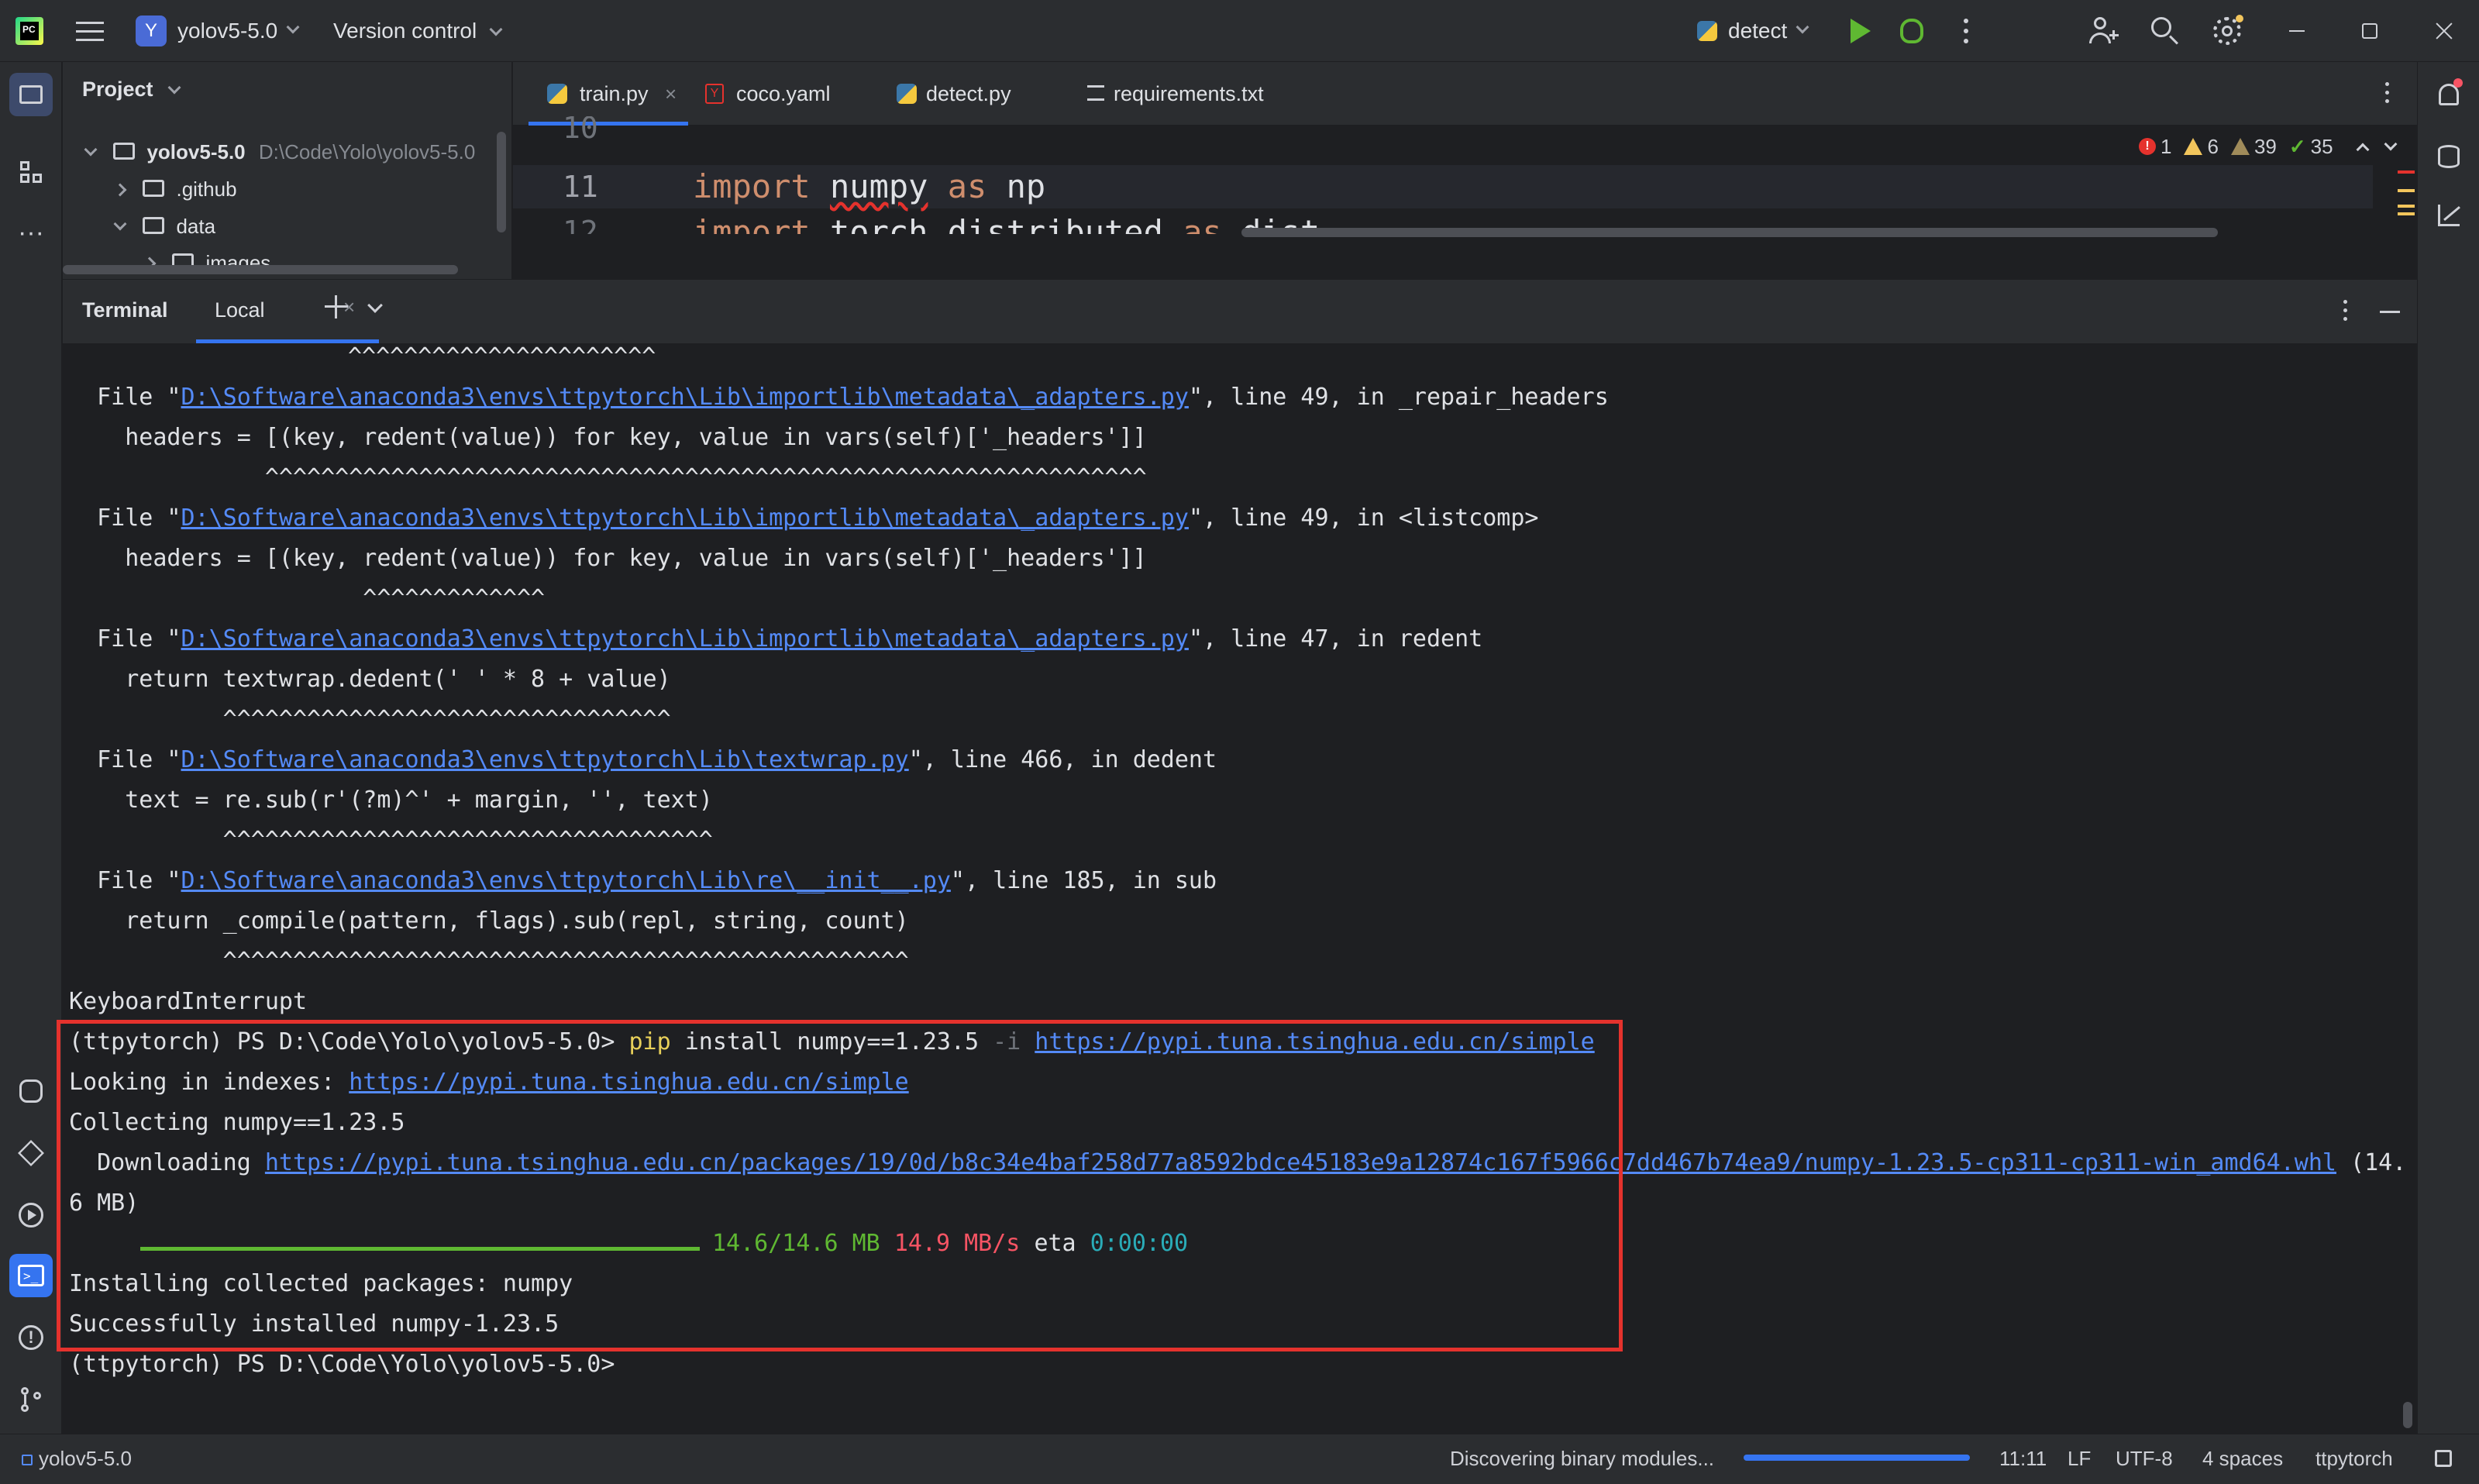 The height and width of the screenshot is (1484, 2479). What do you see at coordinates (2242, 1458) in the screenshot?
I see `indent-setting: 4 spaces` at bounding box center [2242, 1458].